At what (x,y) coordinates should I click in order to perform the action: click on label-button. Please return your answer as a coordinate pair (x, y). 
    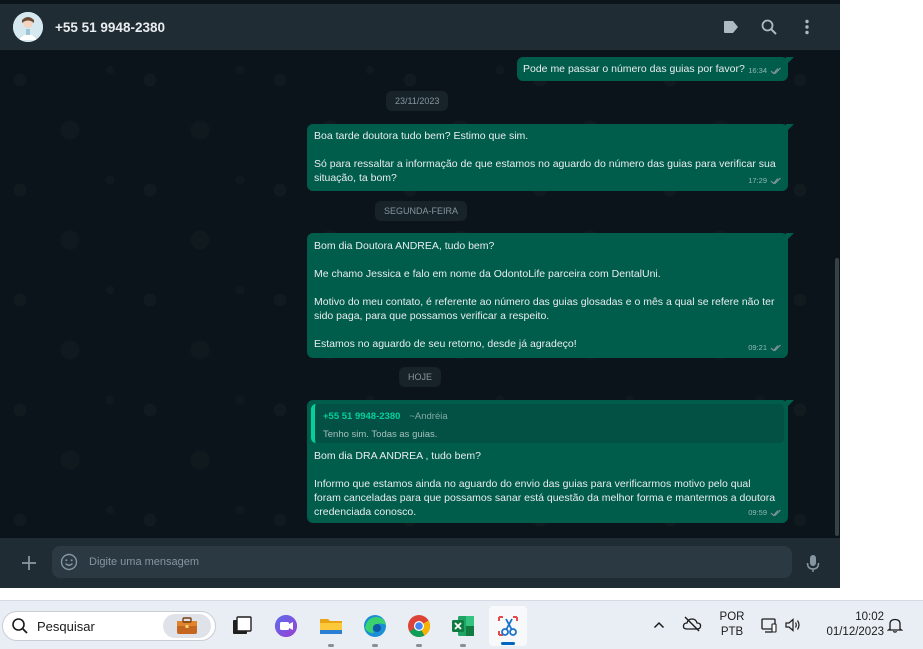
    Looking at the image, I should click on (731, 27).